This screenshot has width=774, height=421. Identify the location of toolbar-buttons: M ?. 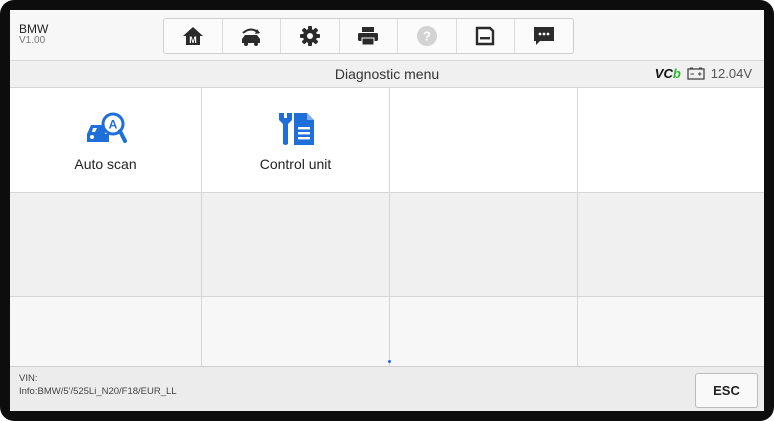
(368, 36).